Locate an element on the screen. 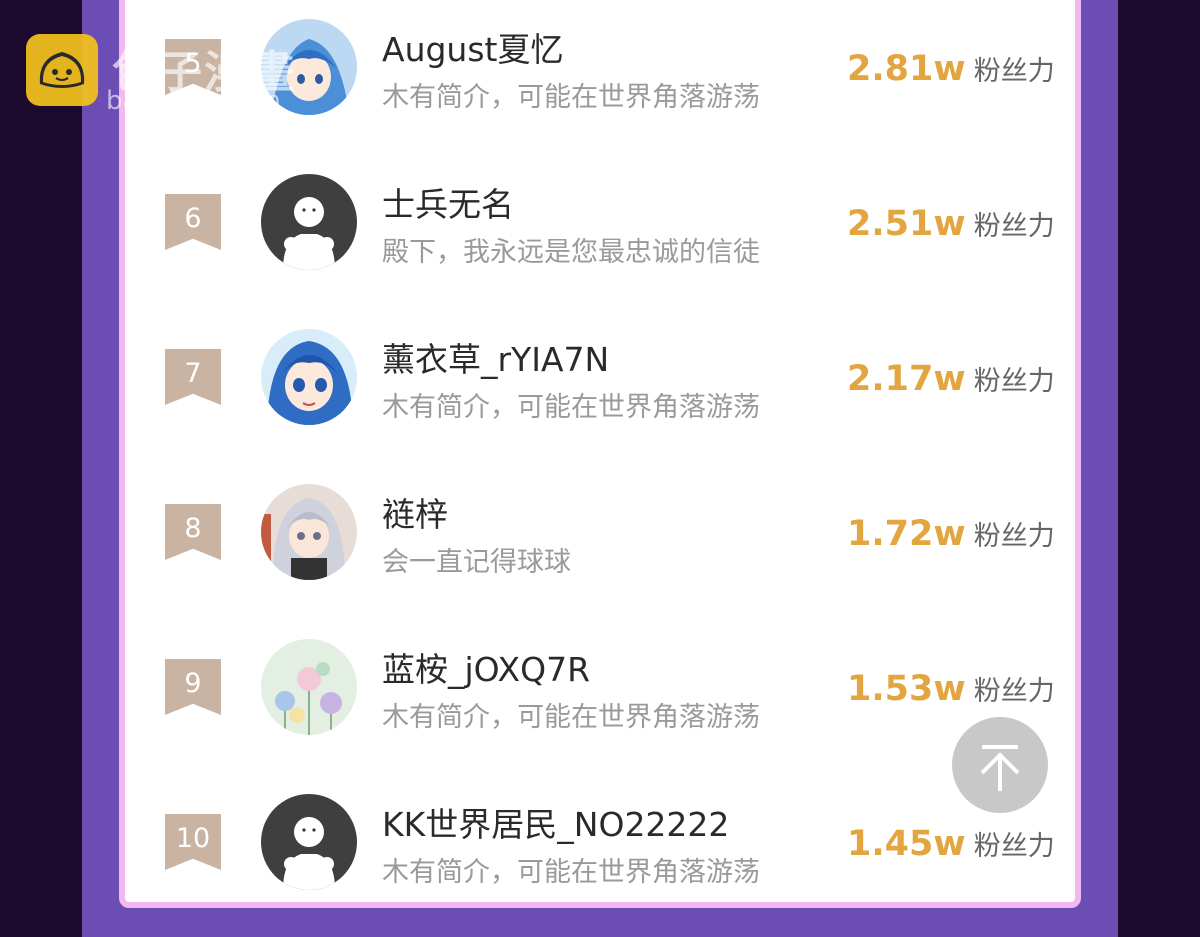  rank-badge: 7 is located at coordinates (193, 377).